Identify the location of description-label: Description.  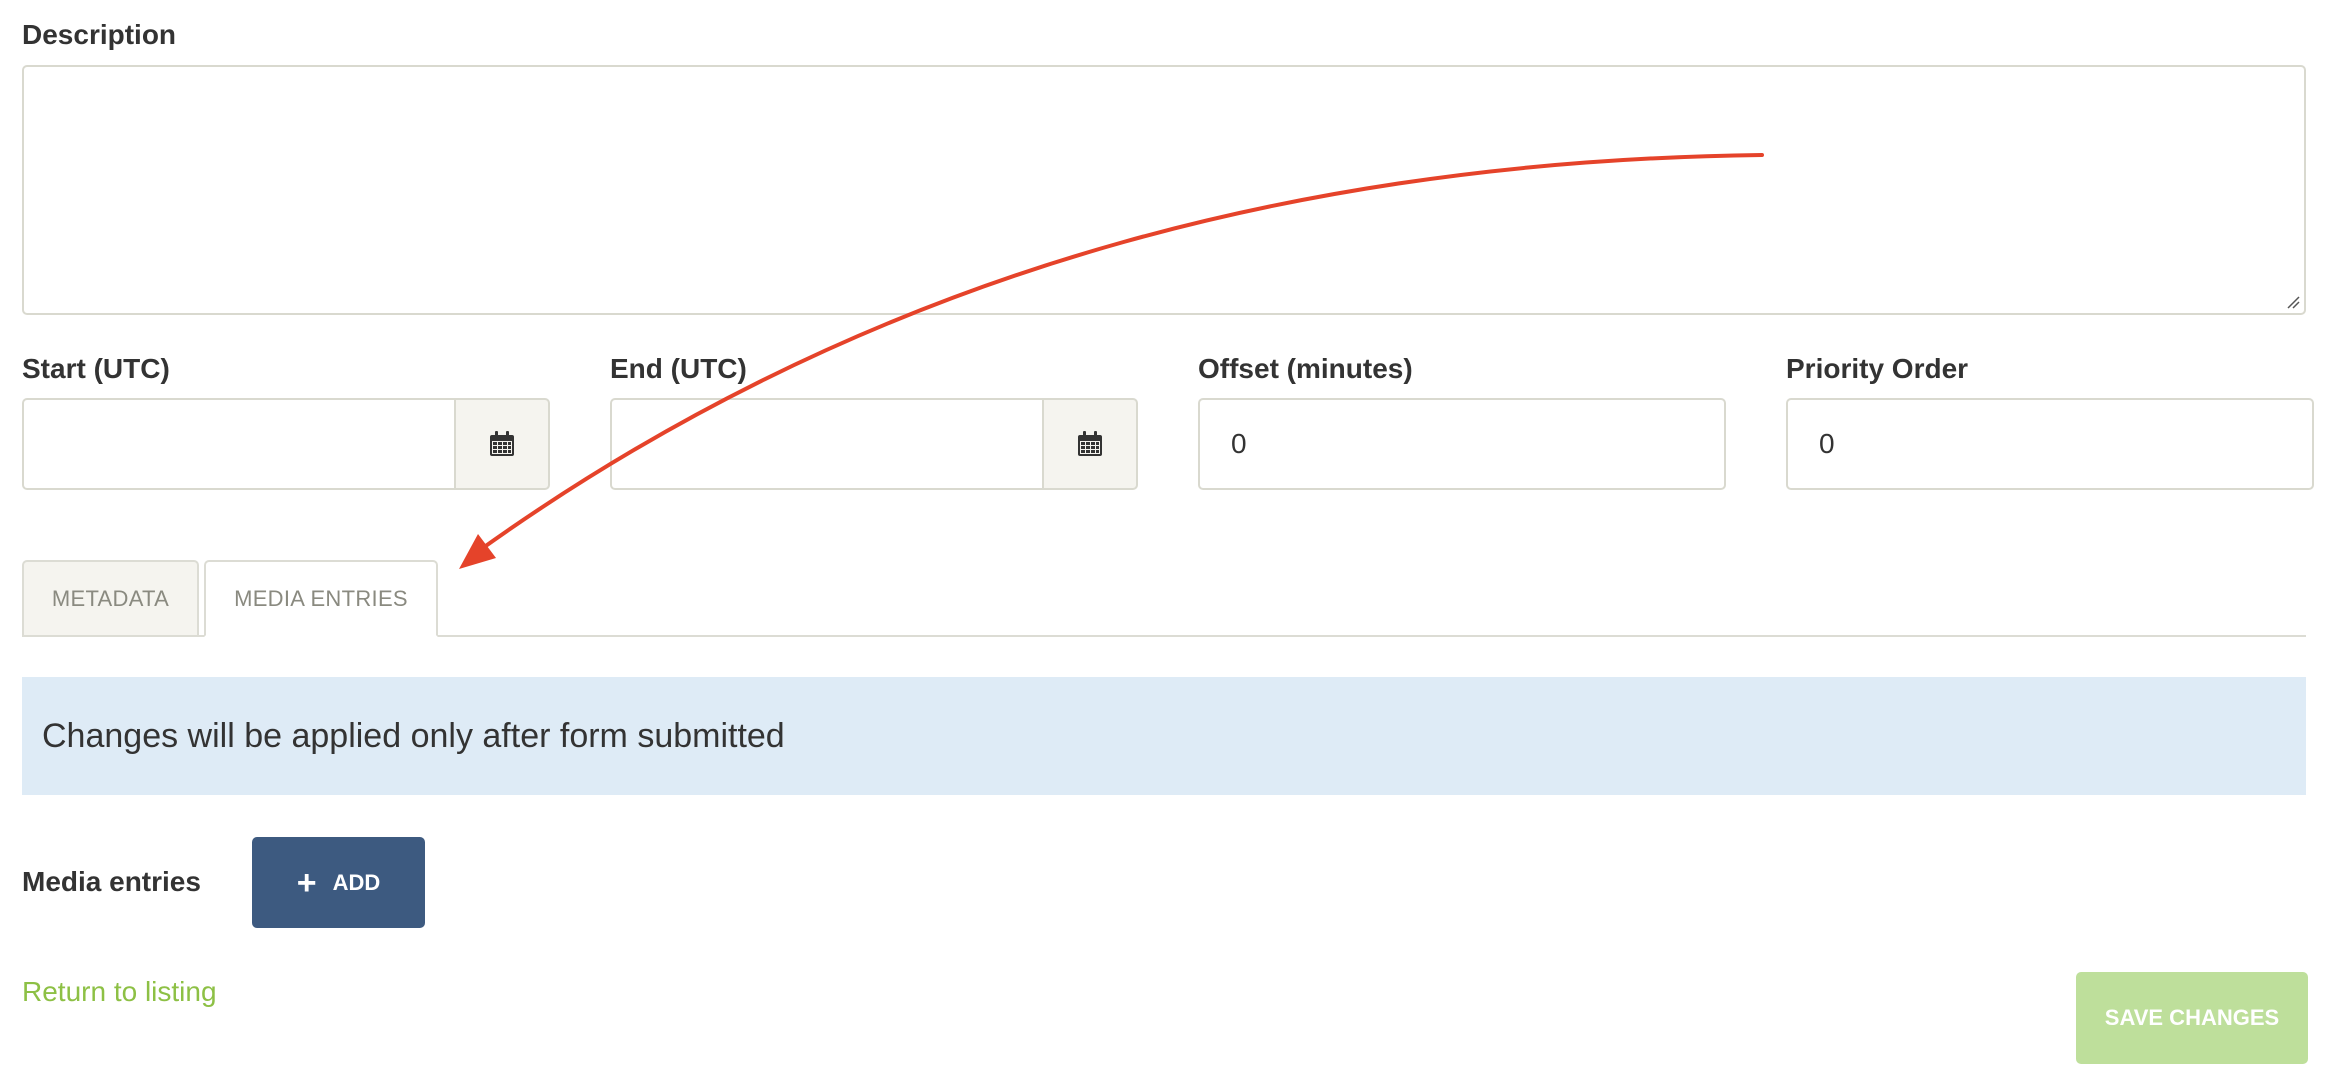
(99, 34).